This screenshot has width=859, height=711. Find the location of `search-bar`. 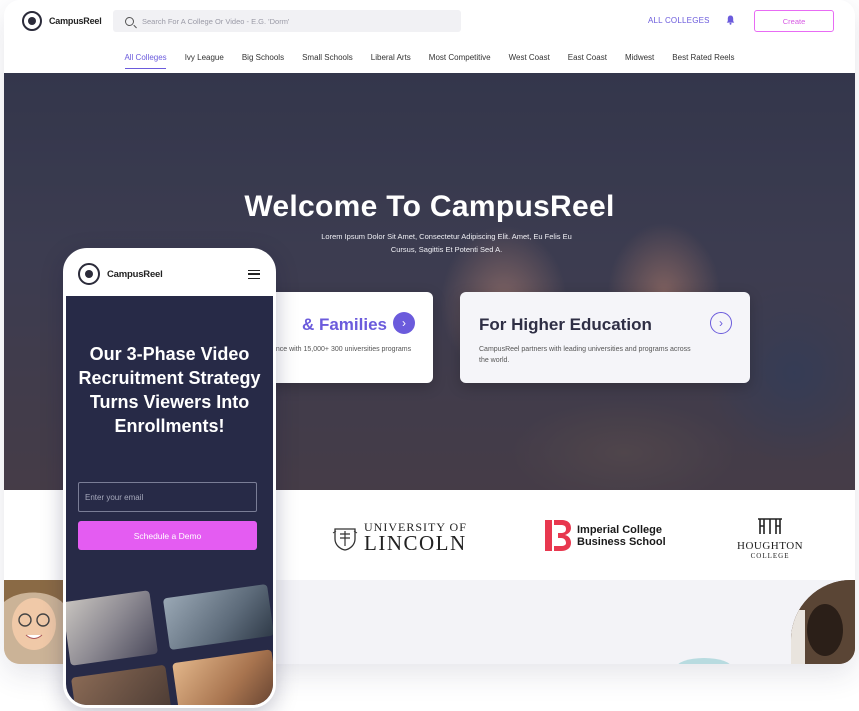

search-bar is located at coordinates (287, 21).